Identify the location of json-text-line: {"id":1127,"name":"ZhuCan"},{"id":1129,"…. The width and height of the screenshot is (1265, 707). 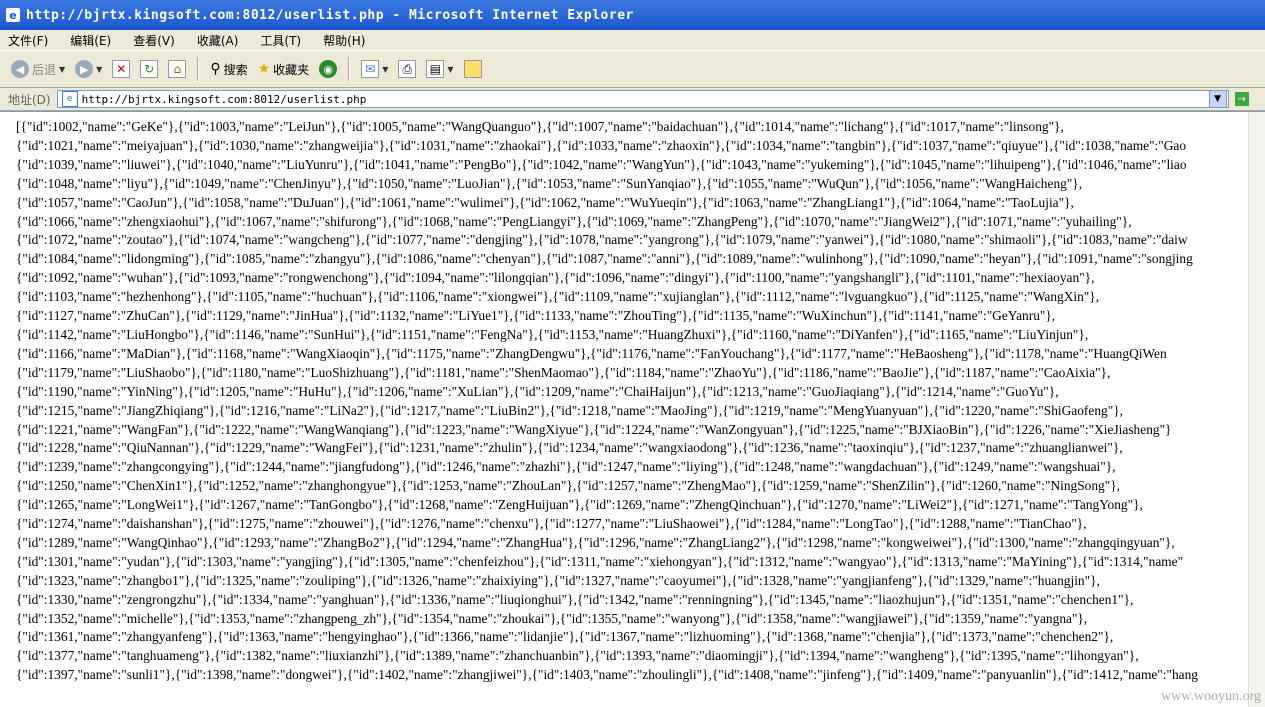
(536, 316).